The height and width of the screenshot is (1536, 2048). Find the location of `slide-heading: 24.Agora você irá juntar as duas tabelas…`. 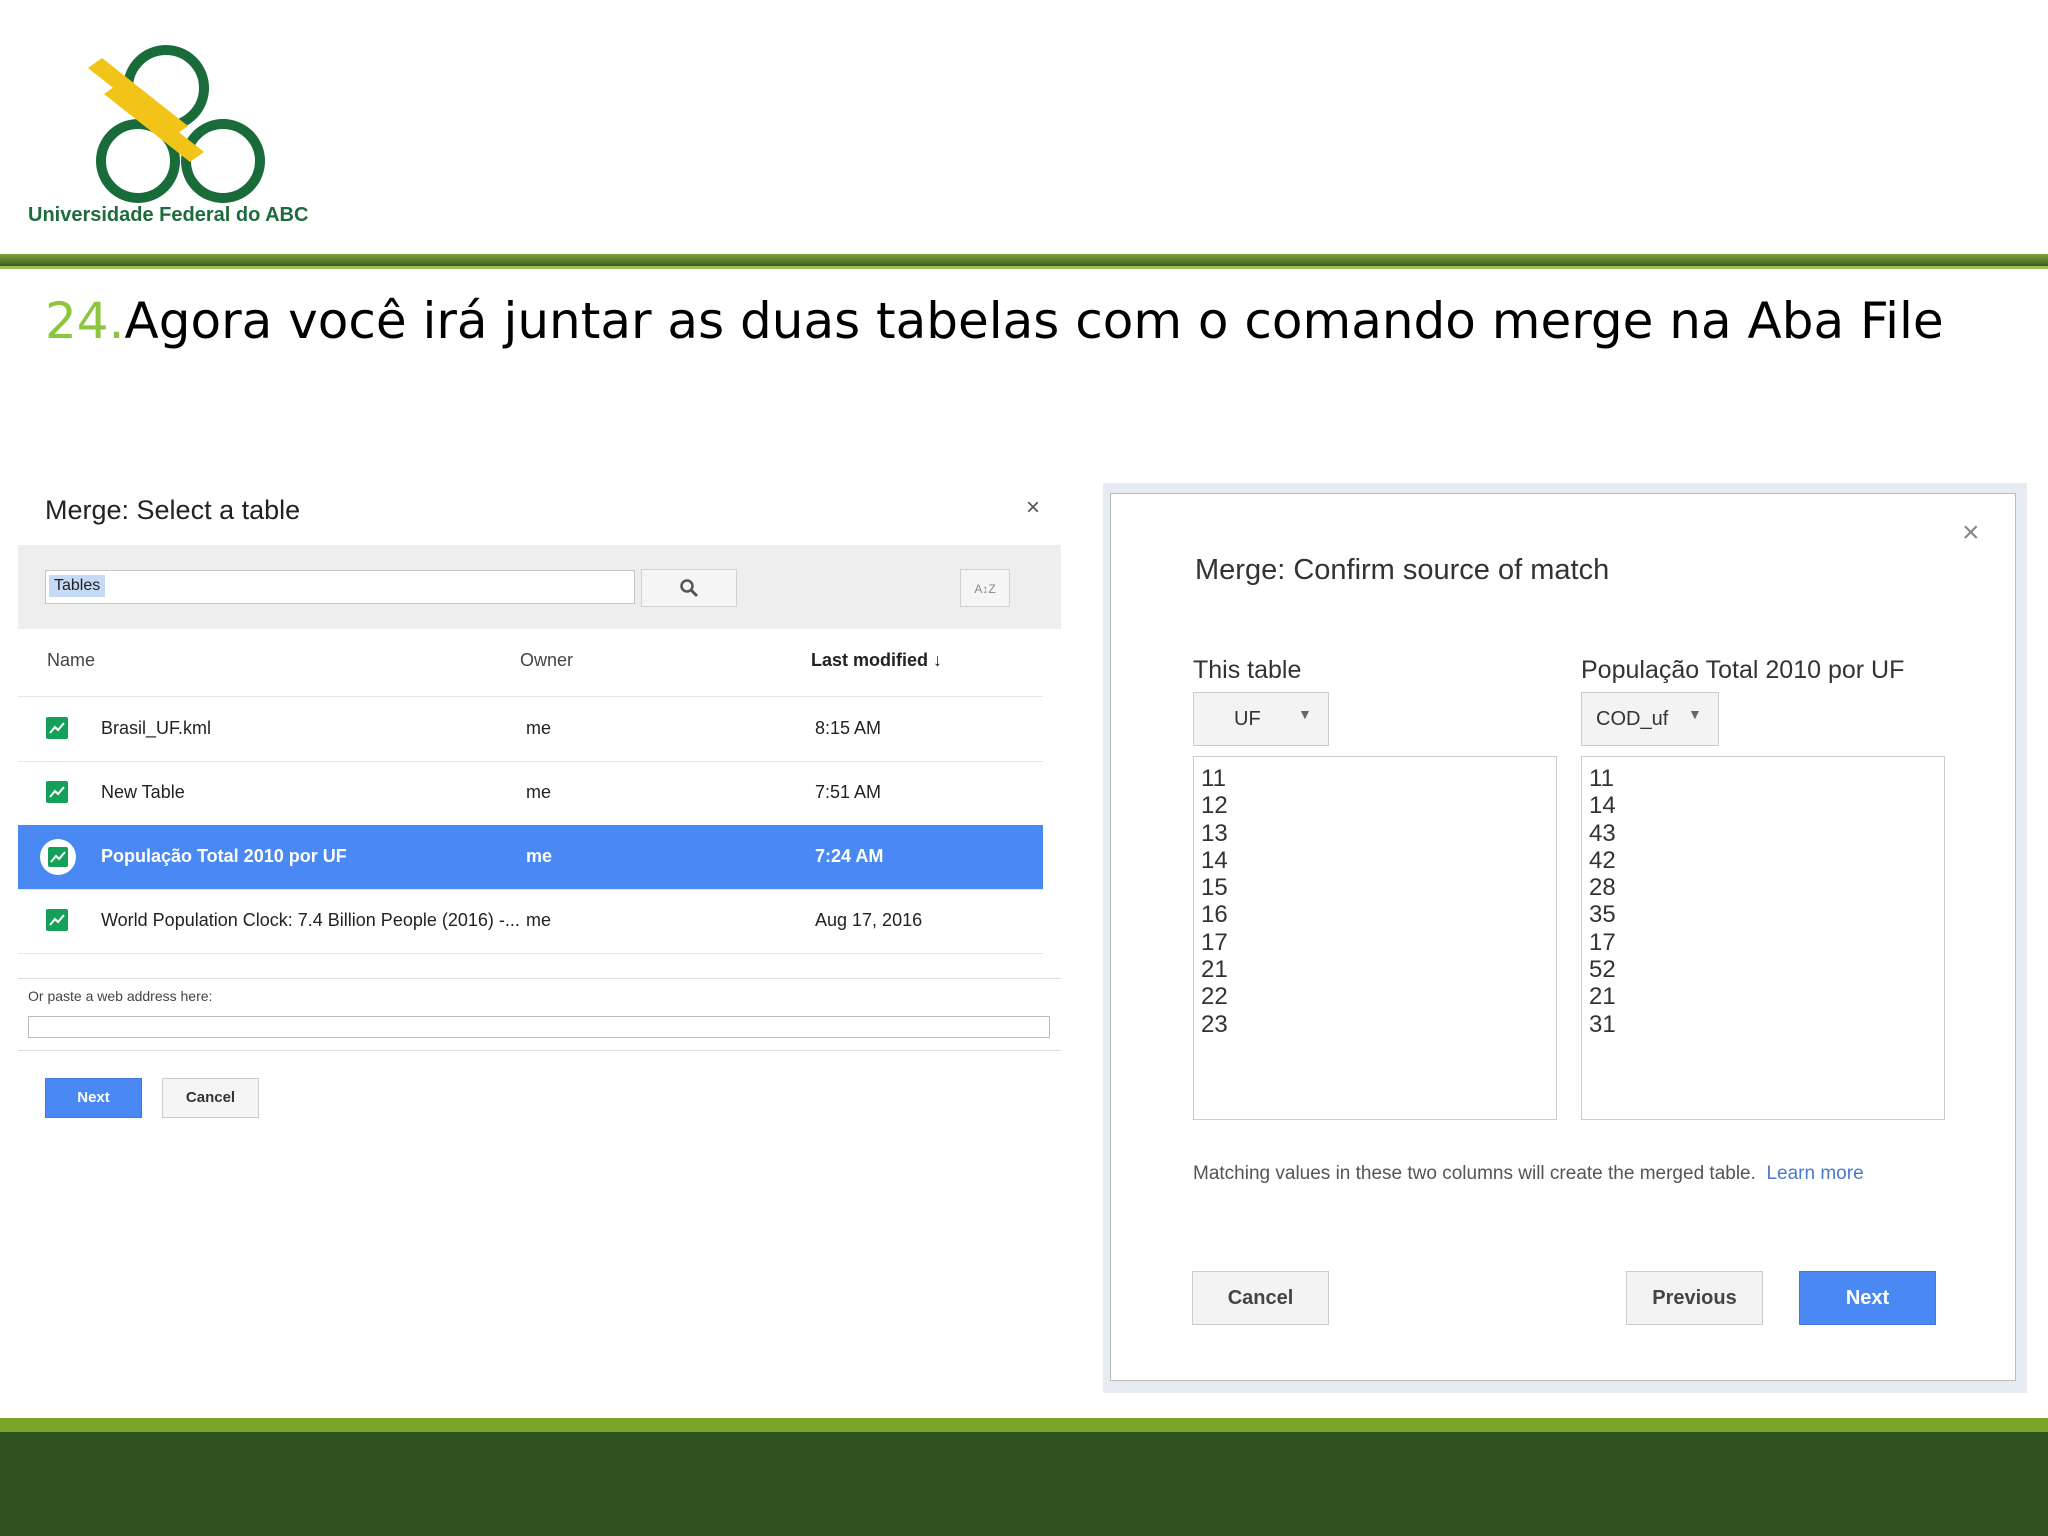

slide-heading: 24.Agora você irá juntar as duas tabelas… is located at coordinates (994, 321).